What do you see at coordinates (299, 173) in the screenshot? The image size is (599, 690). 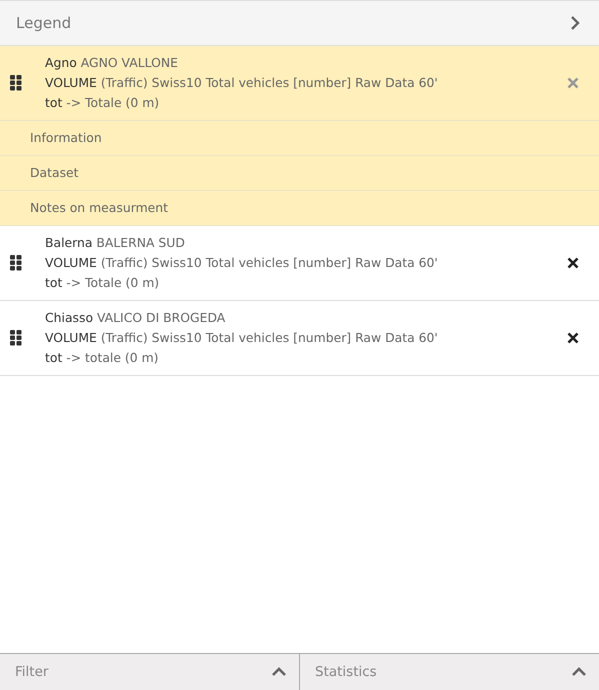 I see `submenu-item: Dataset` at bounding box center [299, 173].